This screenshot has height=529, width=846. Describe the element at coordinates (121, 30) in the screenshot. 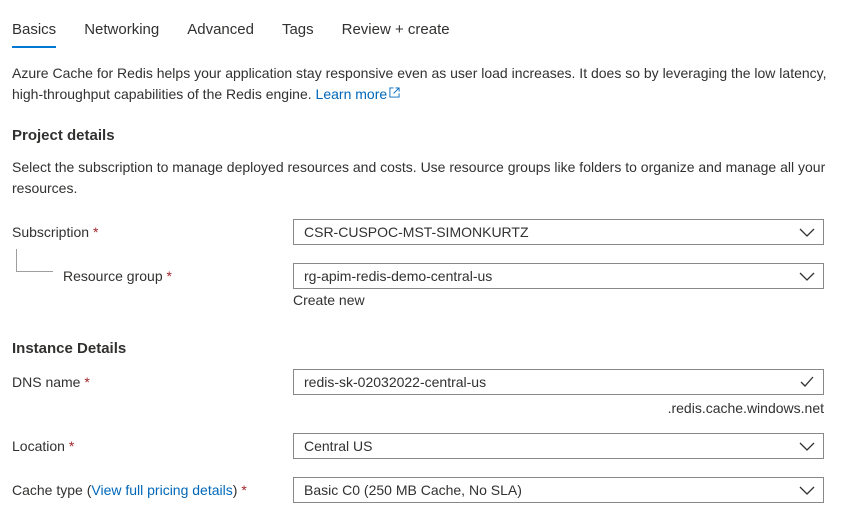

I see `tab-networking: Networking` at that location.